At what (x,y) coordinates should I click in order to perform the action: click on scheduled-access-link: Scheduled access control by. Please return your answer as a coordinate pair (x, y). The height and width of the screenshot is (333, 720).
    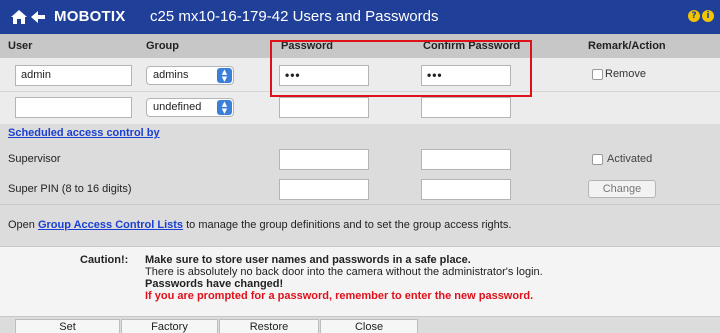
    Looking at the image, I should click on (84, 133).